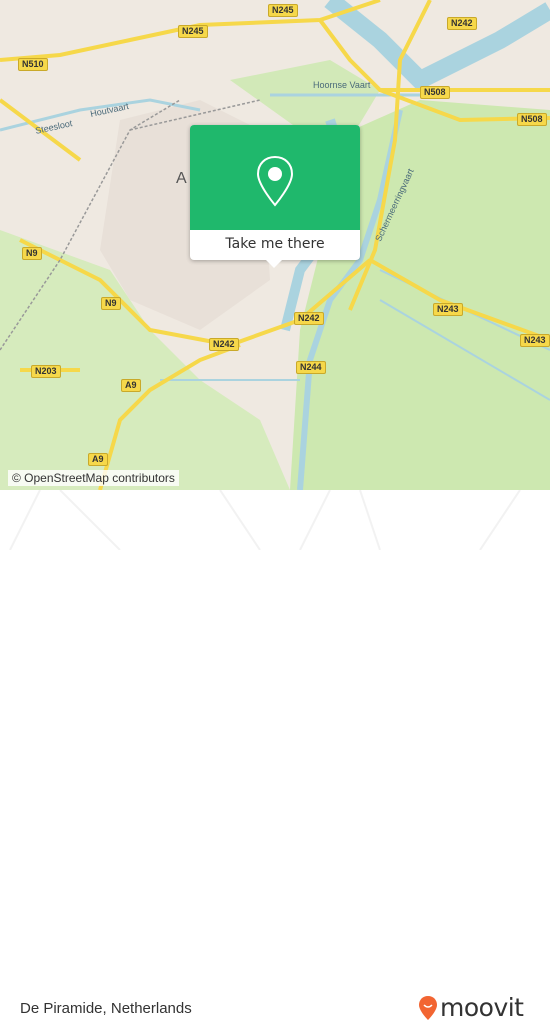  Describe the element at coordinates (33, 64) in the screenshot. I see `road-shield: N510` at that location.